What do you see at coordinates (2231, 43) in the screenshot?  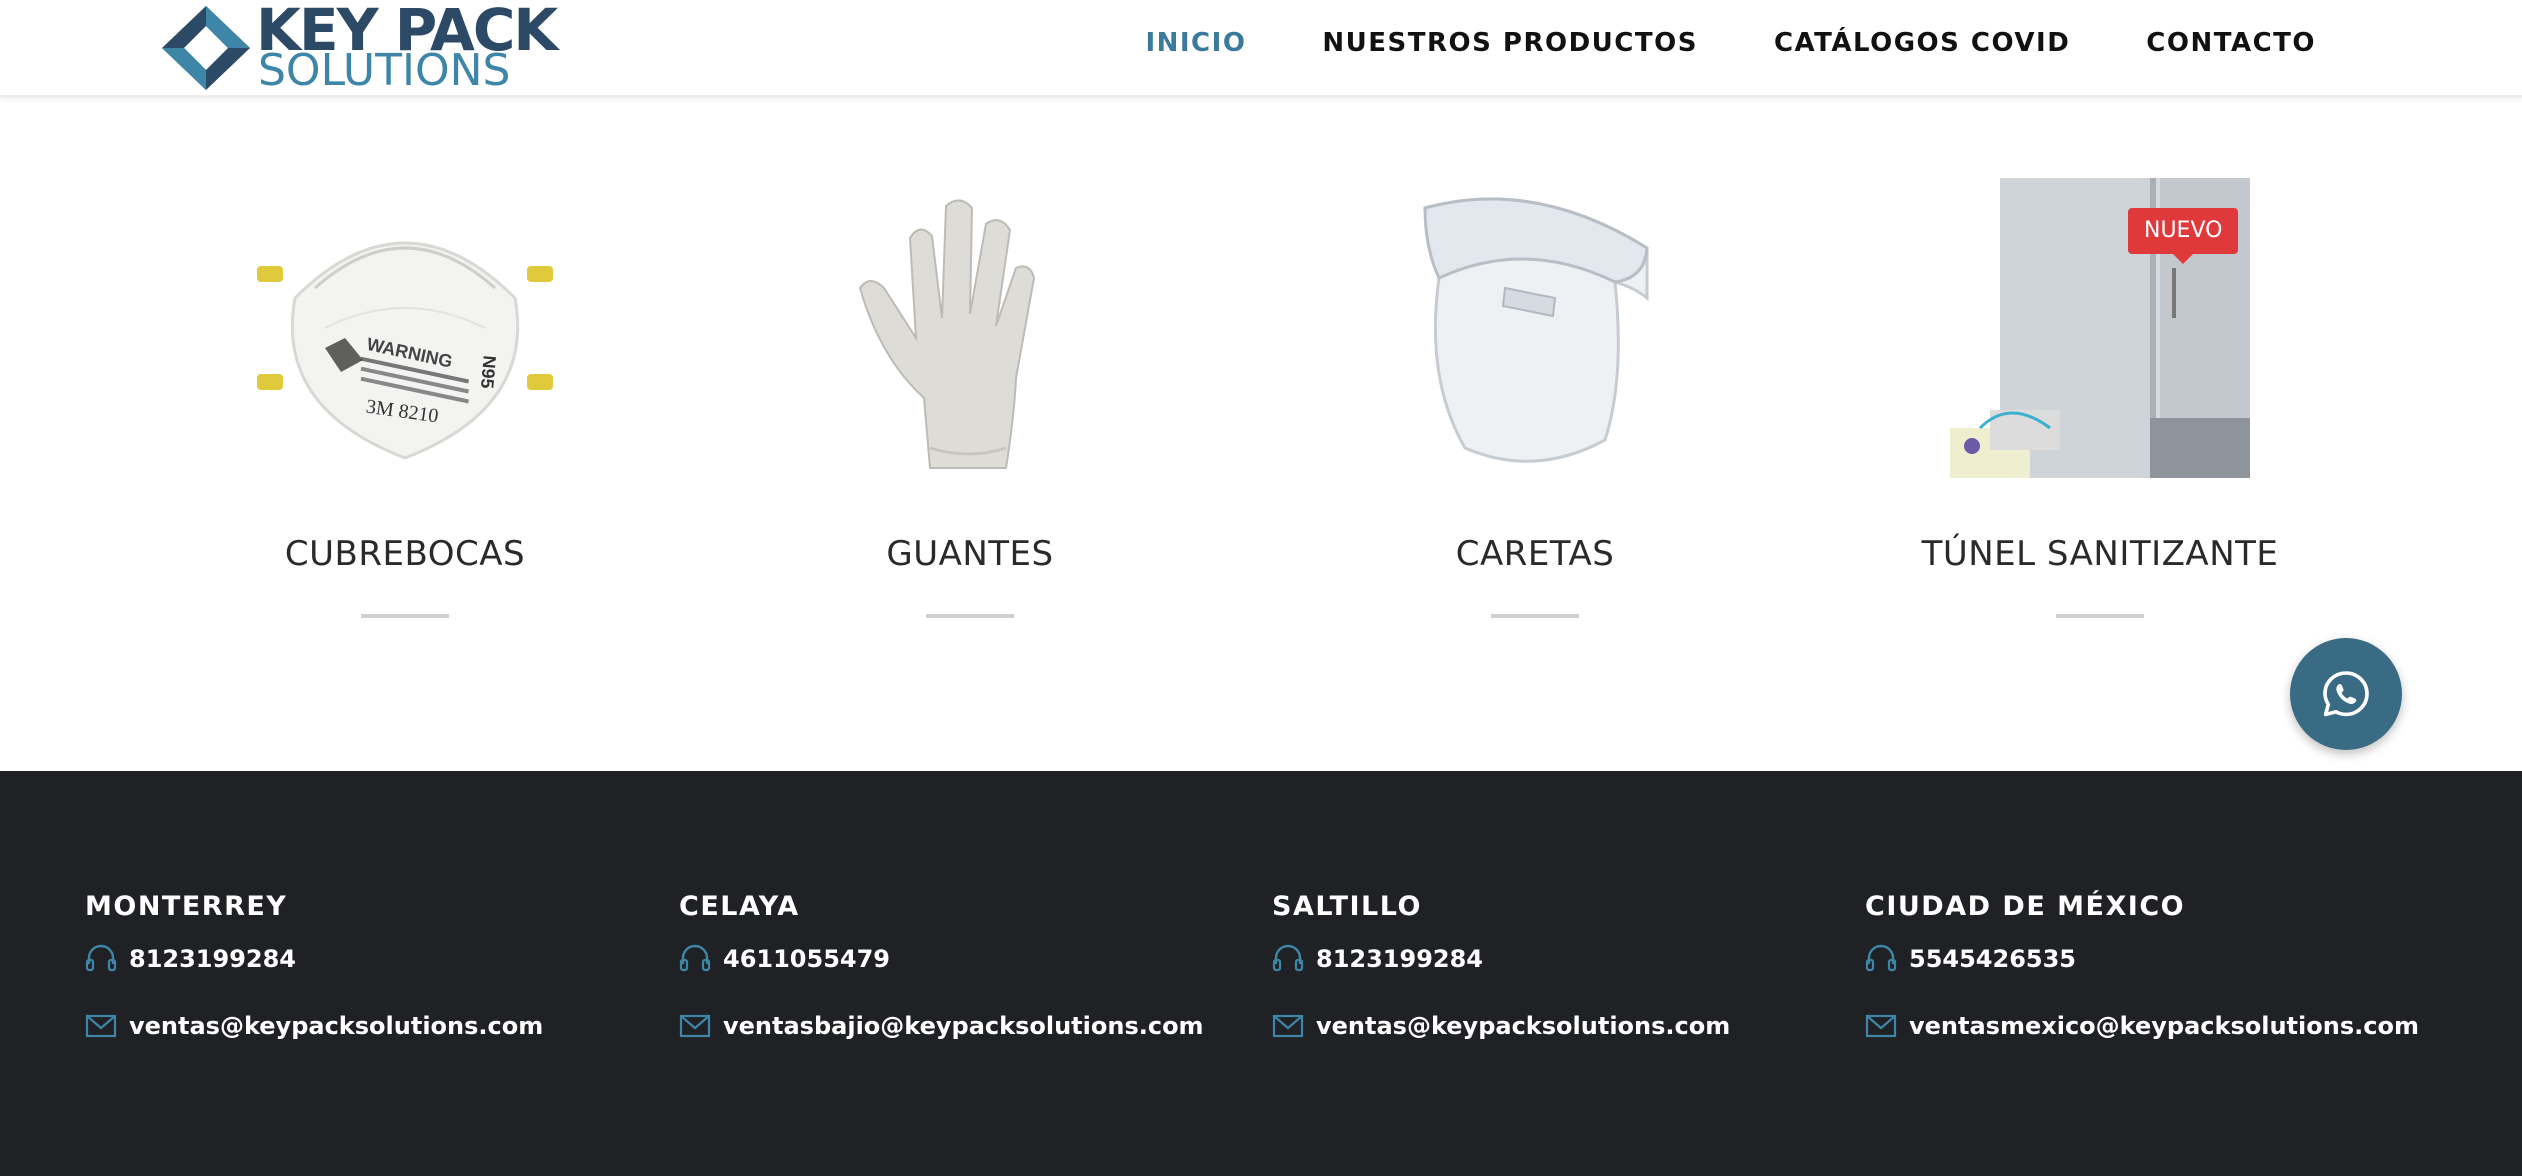 I see `nav-item-contacto: CONTACTO` at bounding box center [2231, 43].